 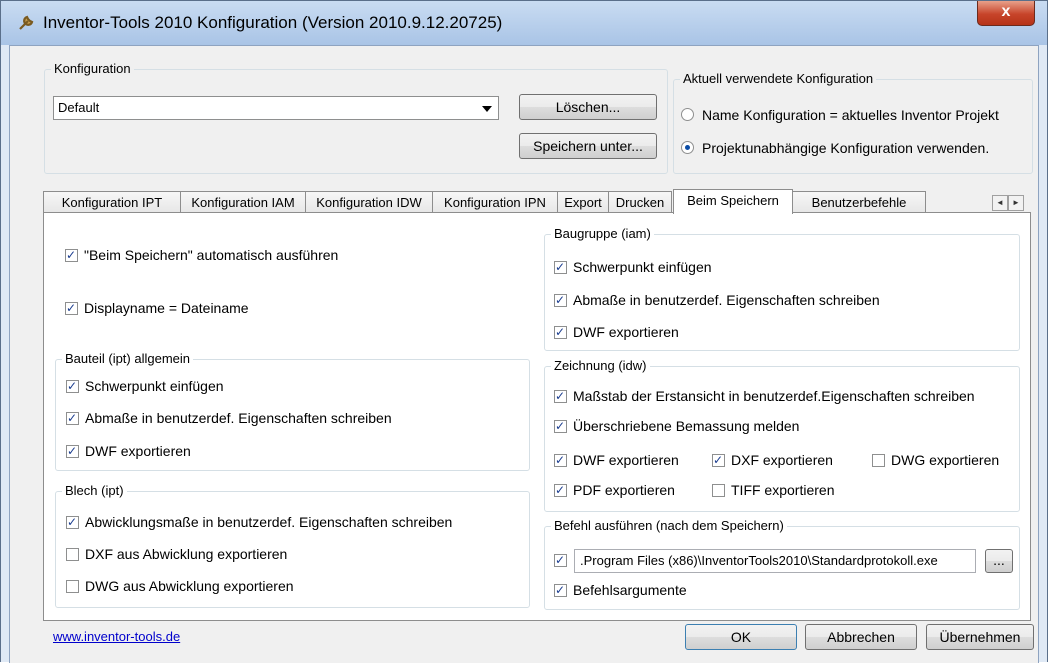 I want to click on checkbox-zeichnung-dwf, so click(x=560, y=460).